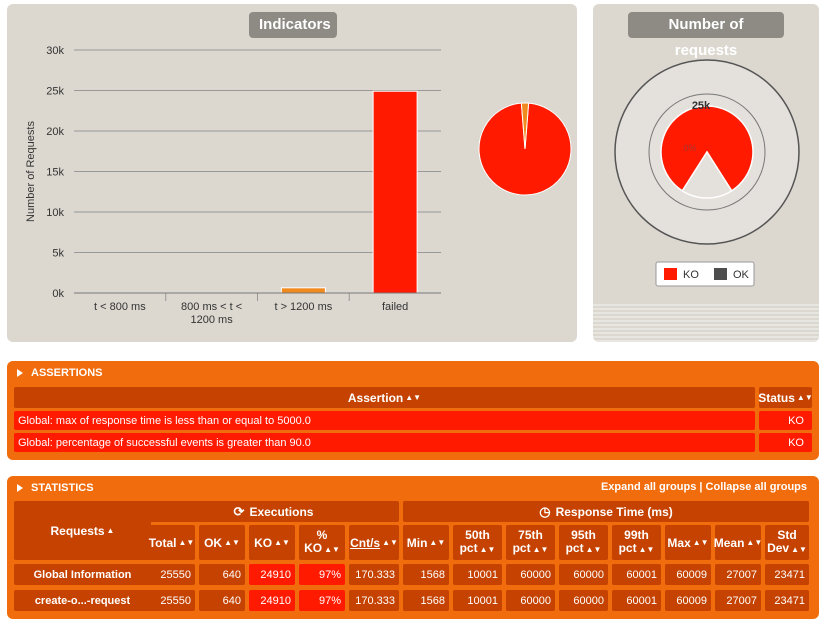 The image size is (825, 621). I want to click on response-time-group-header: ◷ Response Time (ms), so click(606, 511).